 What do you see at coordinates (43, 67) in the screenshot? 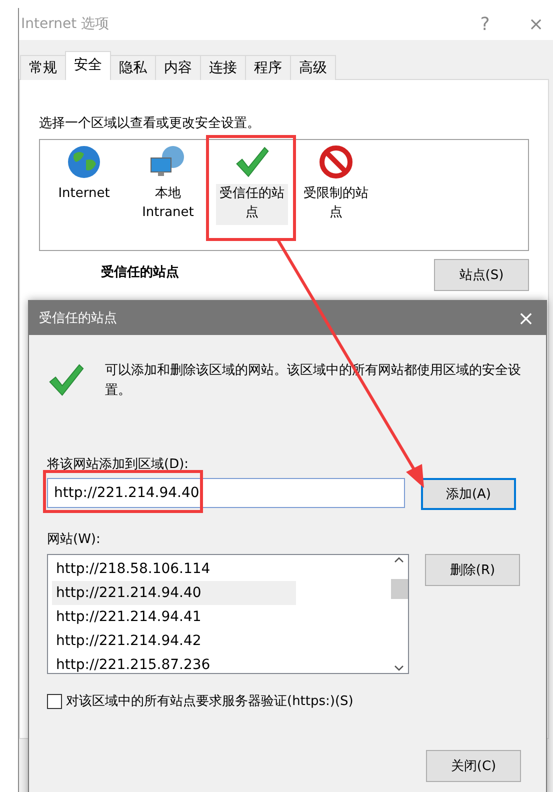
I see `tab: 常规` at bounding box center [43, 67].